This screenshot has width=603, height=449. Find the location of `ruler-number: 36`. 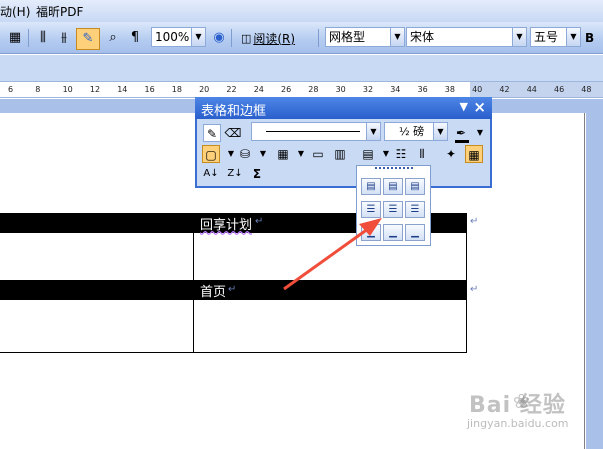

ruler-number: 36 is located at coordinates (422, 89).